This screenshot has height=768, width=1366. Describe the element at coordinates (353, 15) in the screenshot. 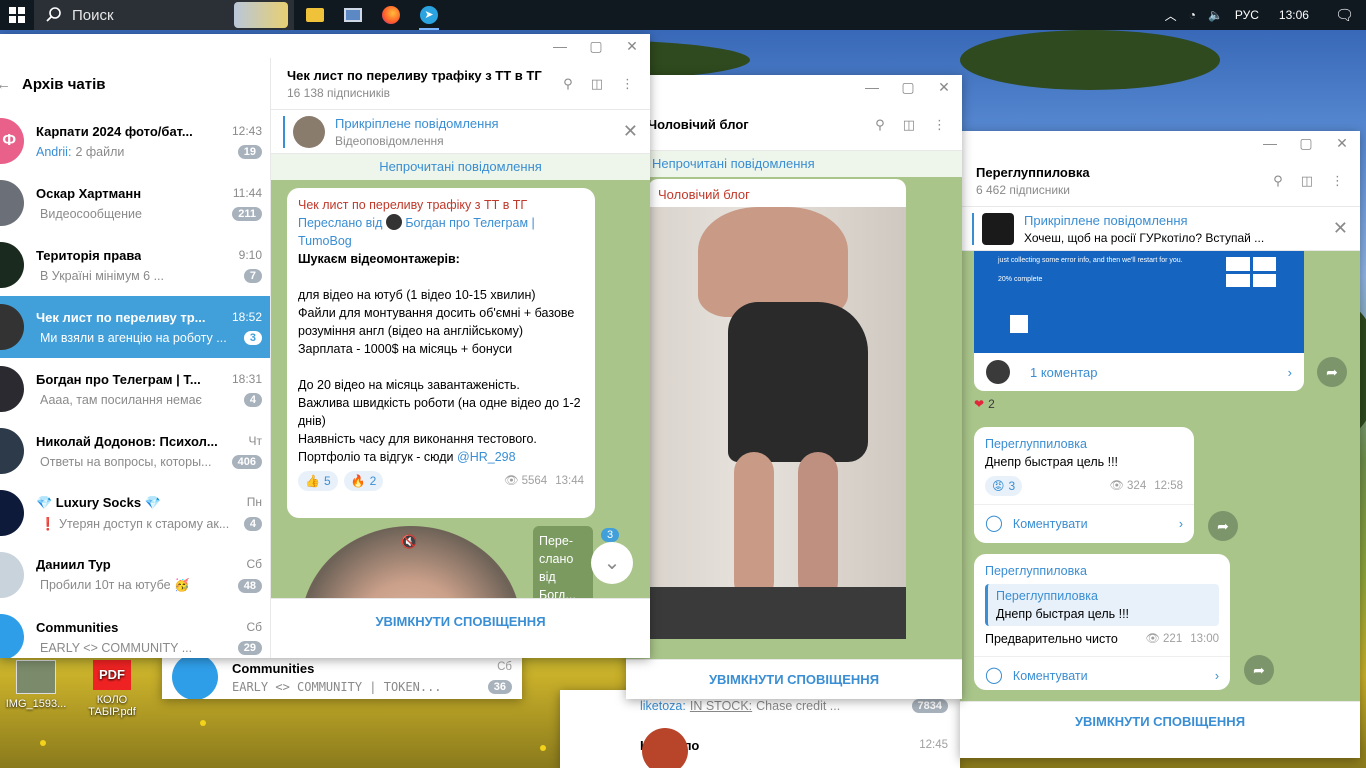

I see `photos-icon` at that location.